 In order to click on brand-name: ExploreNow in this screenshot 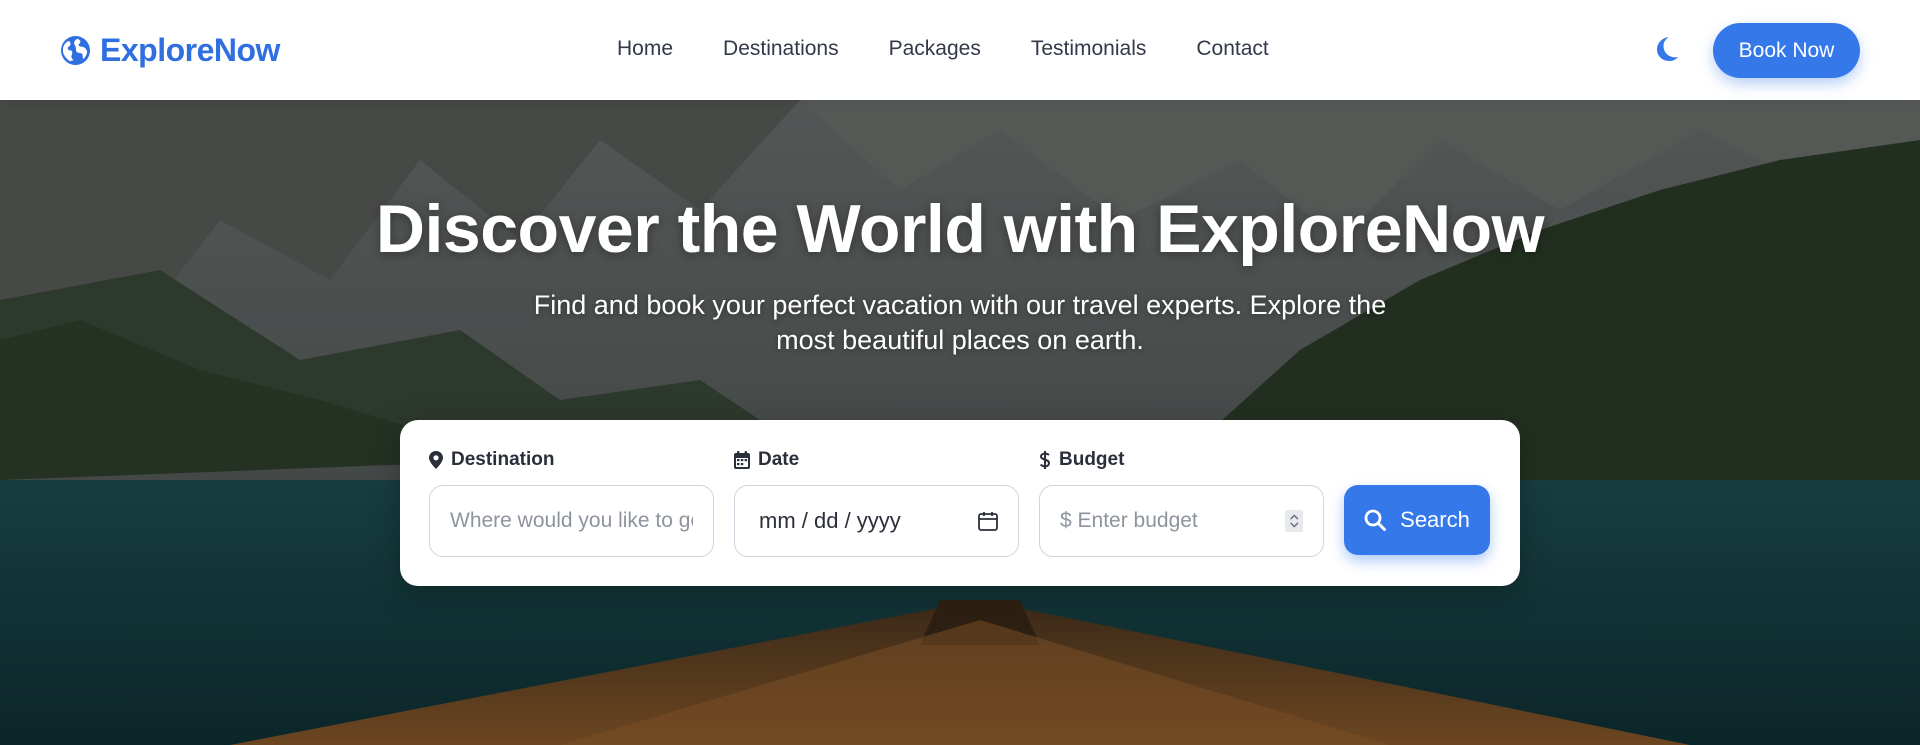, I will do `click(190, 50)`.